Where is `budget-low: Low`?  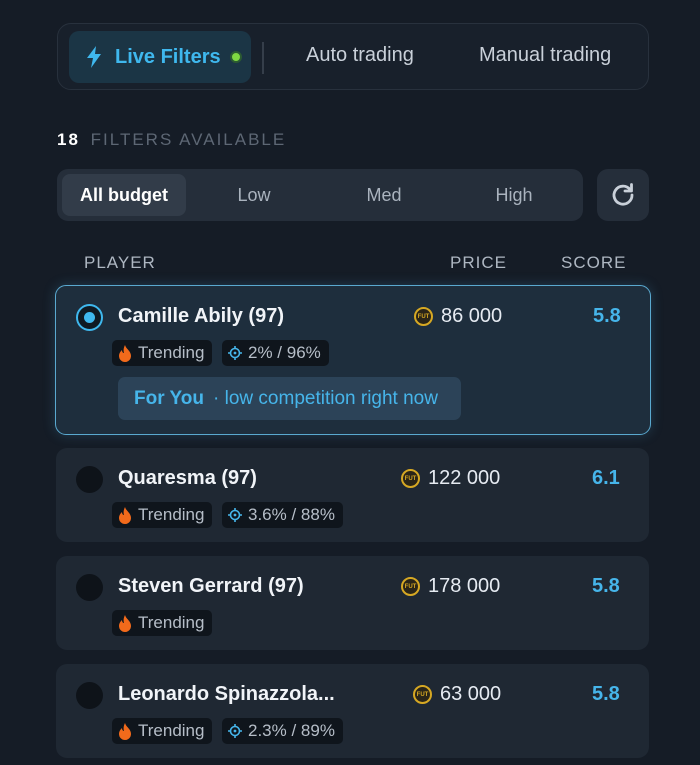
budget-low: Low is located at coordinates (254, 195).